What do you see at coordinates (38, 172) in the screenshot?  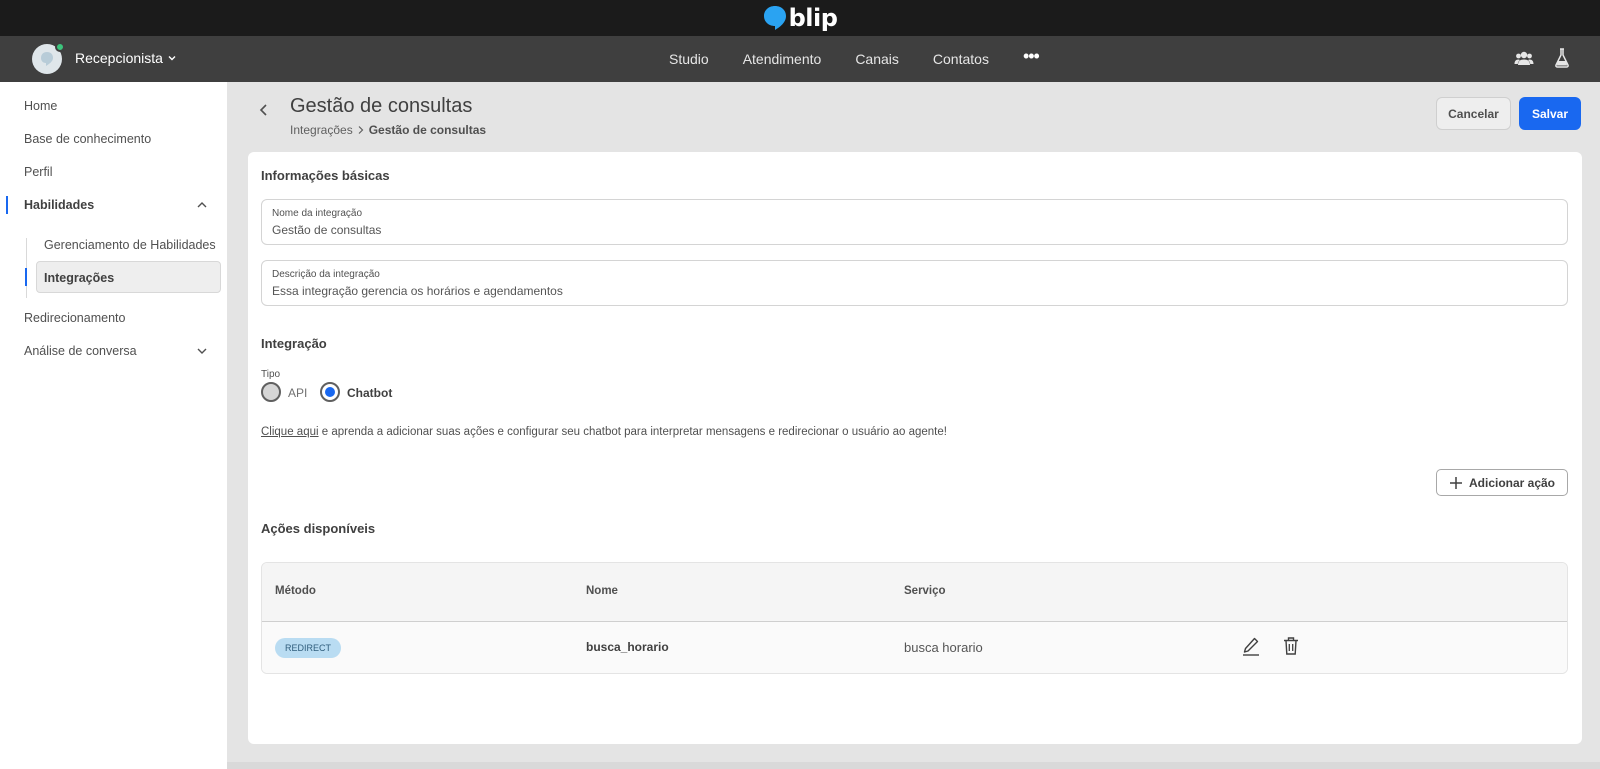 I see `sidebar-item-perfil: Perfil` at bounding box center [38, 172].